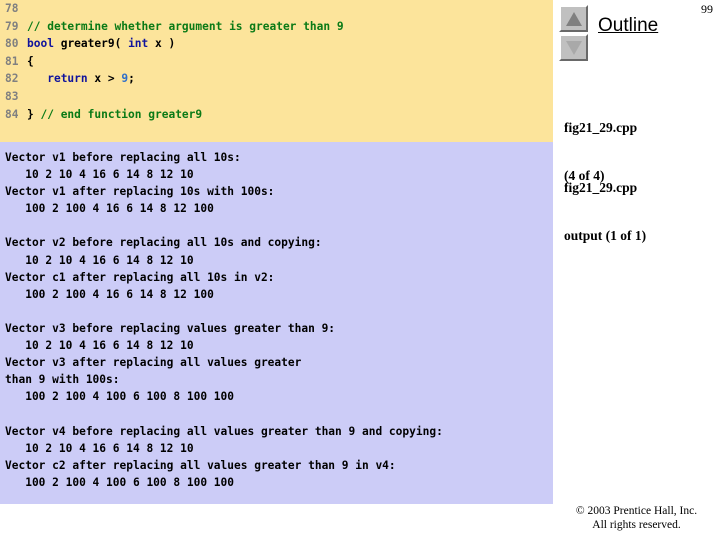  I want to click on scroll-buttons-group, so click(574, 34).